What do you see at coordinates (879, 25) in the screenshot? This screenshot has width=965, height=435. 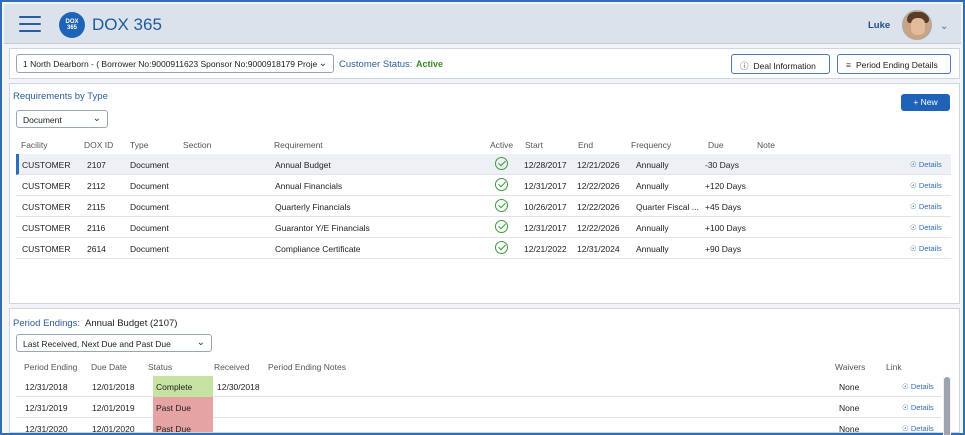 I see `user-name: Luke` at bounding box center [879, 25].